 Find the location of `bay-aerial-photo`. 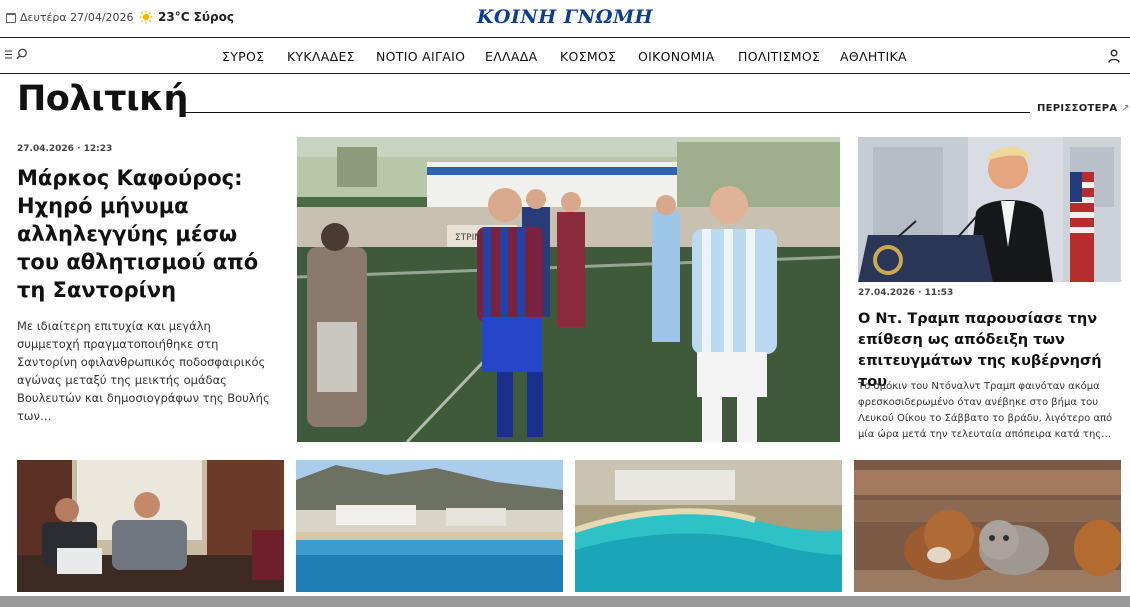

bay-aerial-photo is located at coordinates (708, 526).